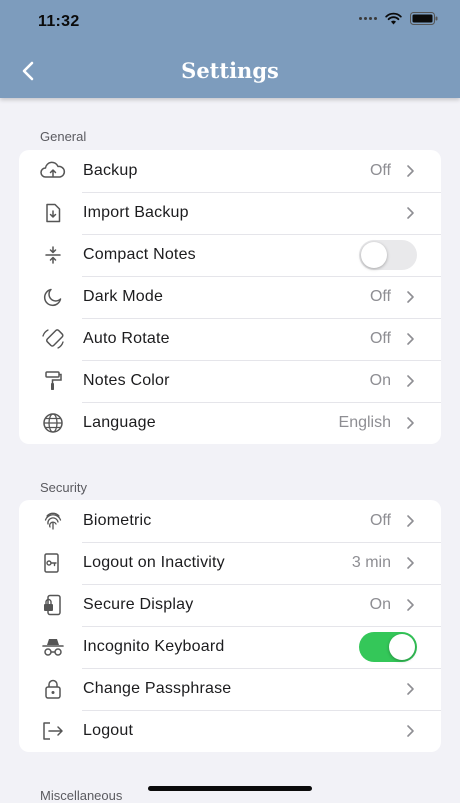  I want to click on logout-icon, so click(53, 731).